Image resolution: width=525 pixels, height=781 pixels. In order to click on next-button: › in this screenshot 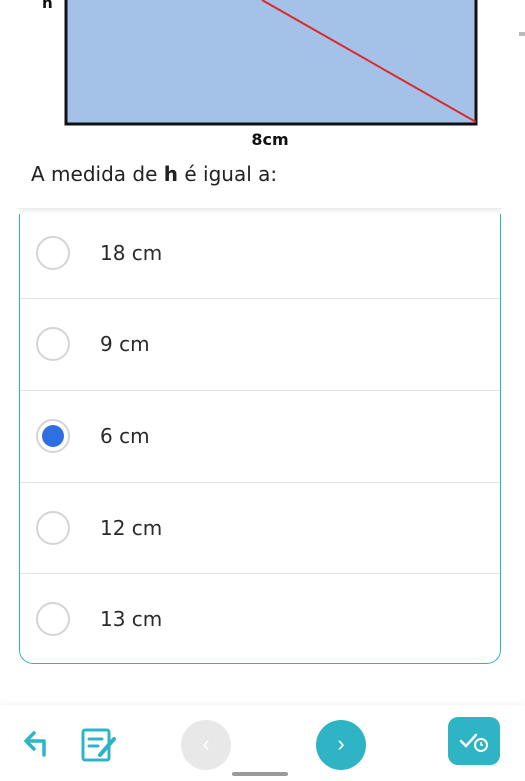, I will do `click(341, 745)`.